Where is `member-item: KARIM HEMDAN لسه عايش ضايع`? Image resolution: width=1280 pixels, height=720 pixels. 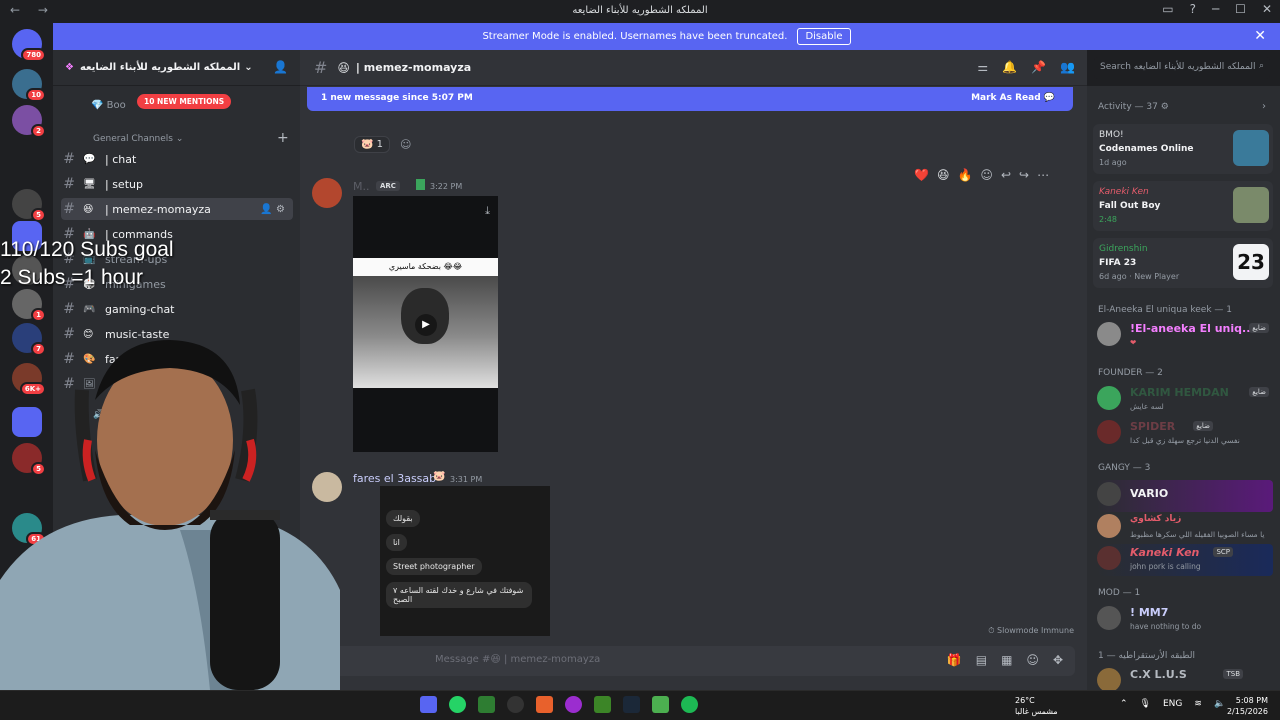 member-item: KARIM HEMDAN لسه عايش ضايع is located at coordinates (1185, 400).